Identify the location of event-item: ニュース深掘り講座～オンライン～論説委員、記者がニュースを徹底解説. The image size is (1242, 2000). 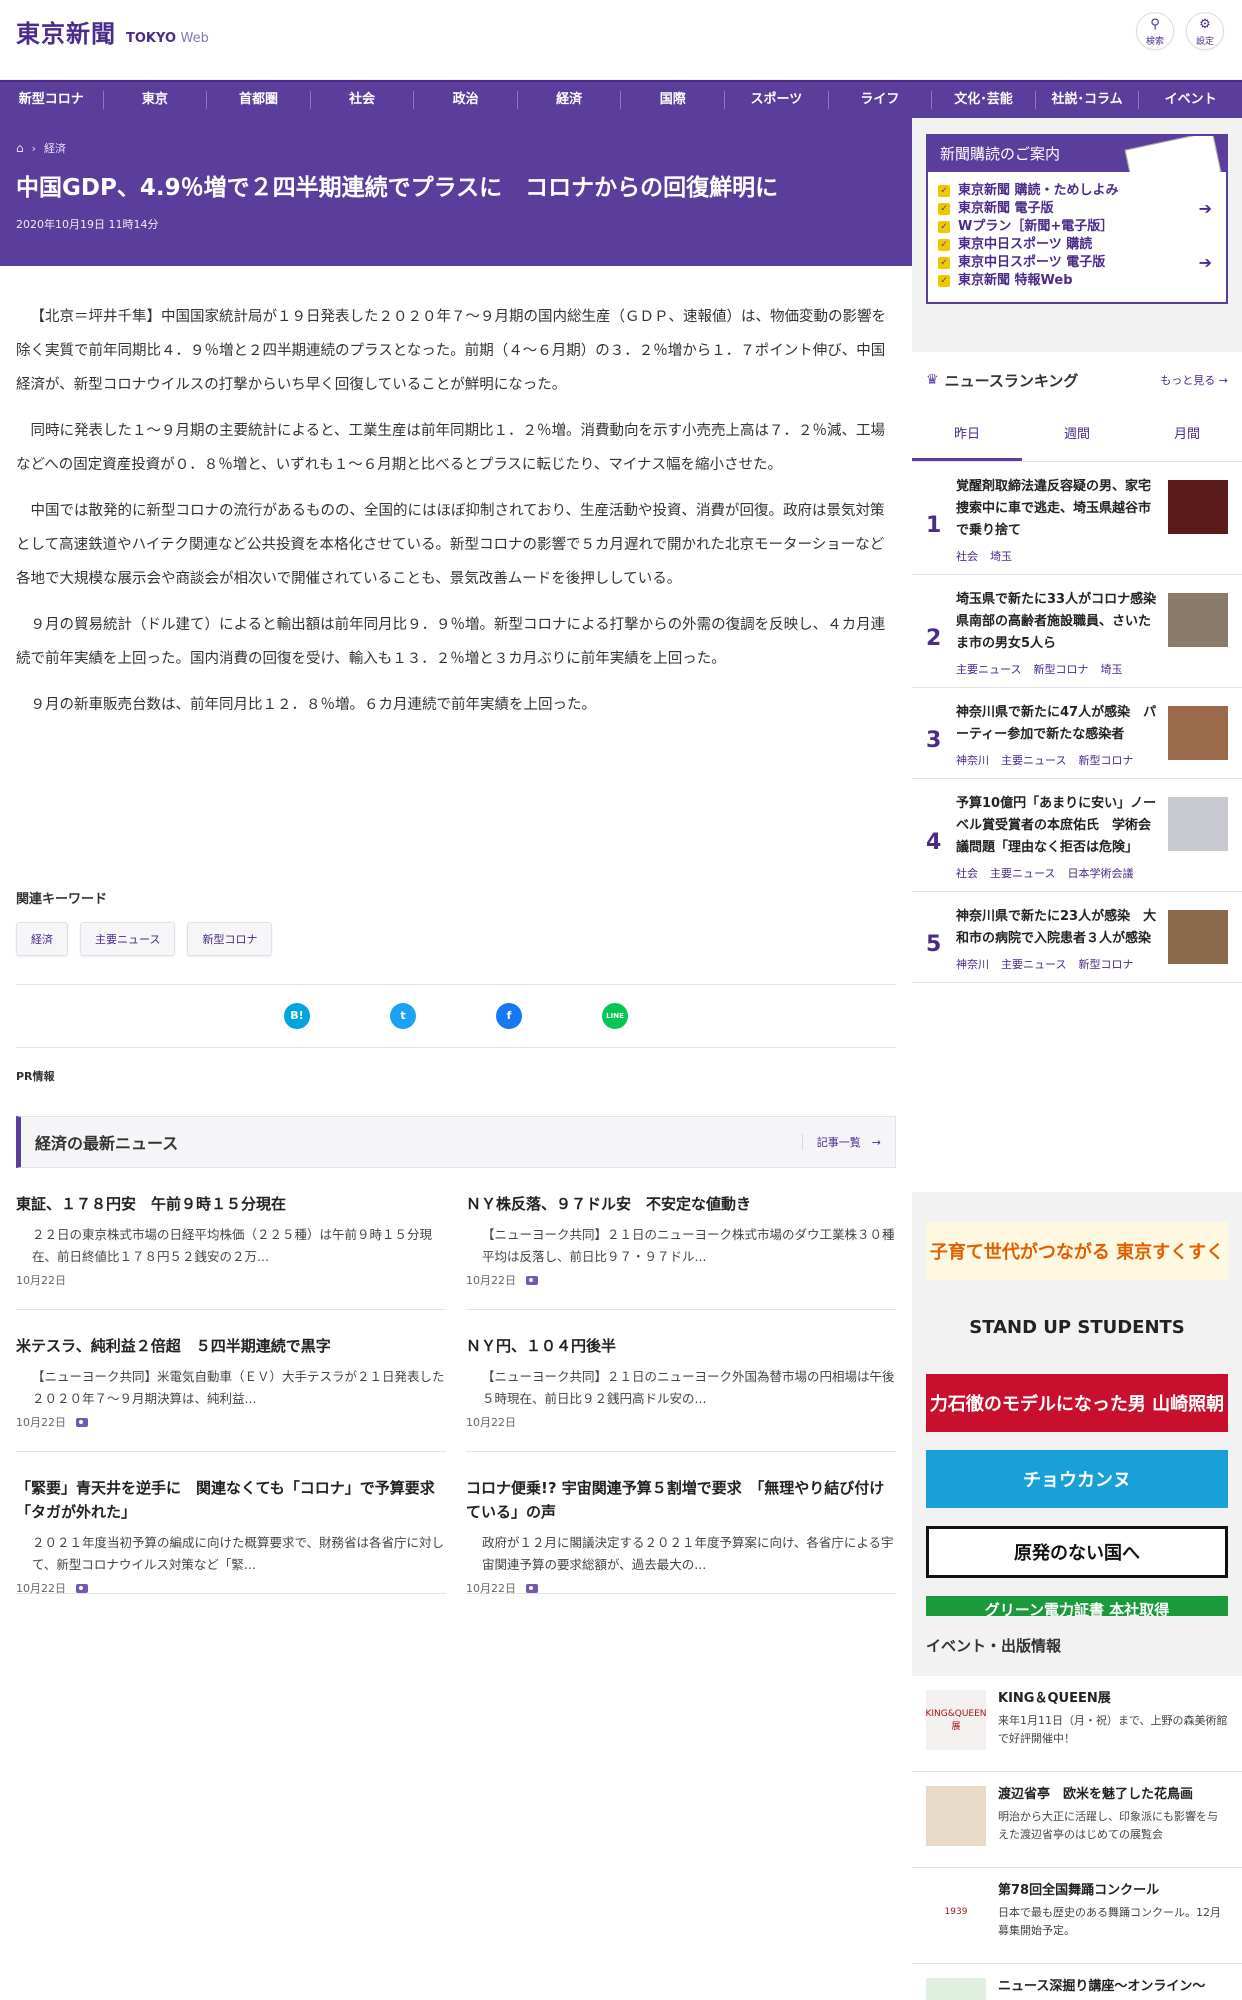
(1077, 1982).